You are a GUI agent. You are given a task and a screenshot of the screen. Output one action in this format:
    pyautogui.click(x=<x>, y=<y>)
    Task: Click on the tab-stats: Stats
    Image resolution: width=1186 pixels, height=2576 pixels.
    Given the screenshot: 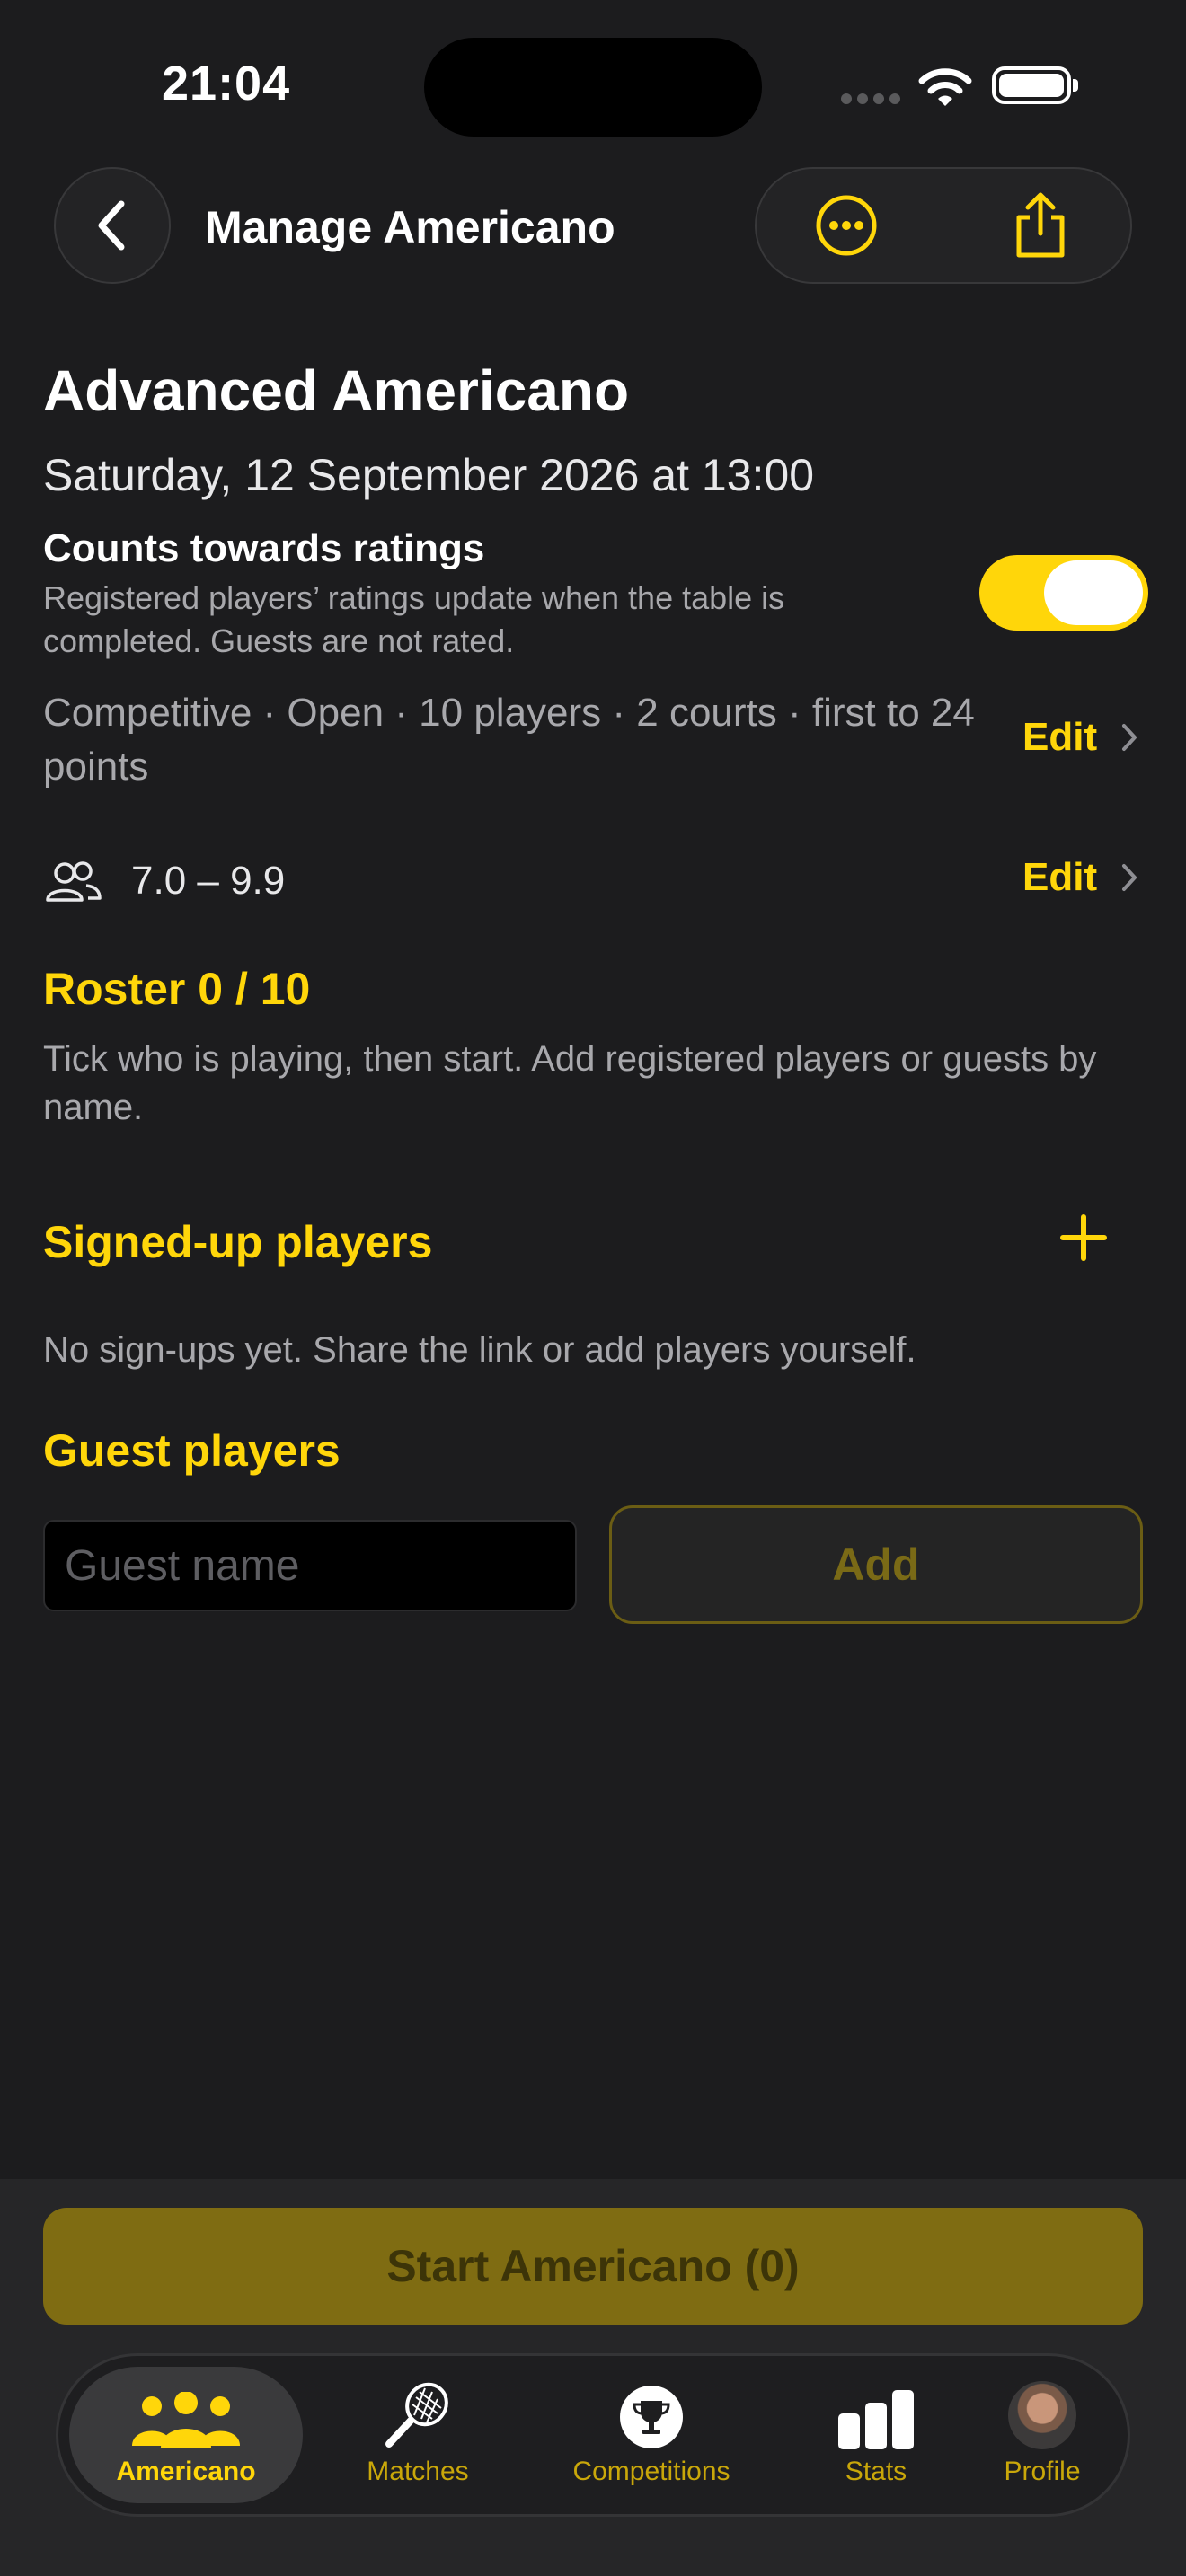 What is the action you would take?
    pyautogui.click(x=876, y=2435)
    